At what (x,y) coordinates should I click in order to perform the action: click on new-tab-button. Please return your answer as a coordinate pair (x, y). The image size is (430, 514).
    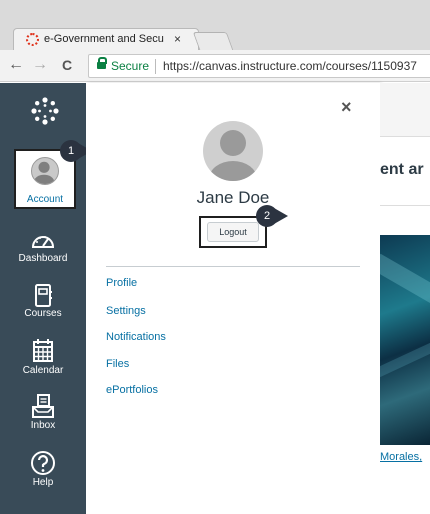
    Looking at the image, I should click on (213, 41).